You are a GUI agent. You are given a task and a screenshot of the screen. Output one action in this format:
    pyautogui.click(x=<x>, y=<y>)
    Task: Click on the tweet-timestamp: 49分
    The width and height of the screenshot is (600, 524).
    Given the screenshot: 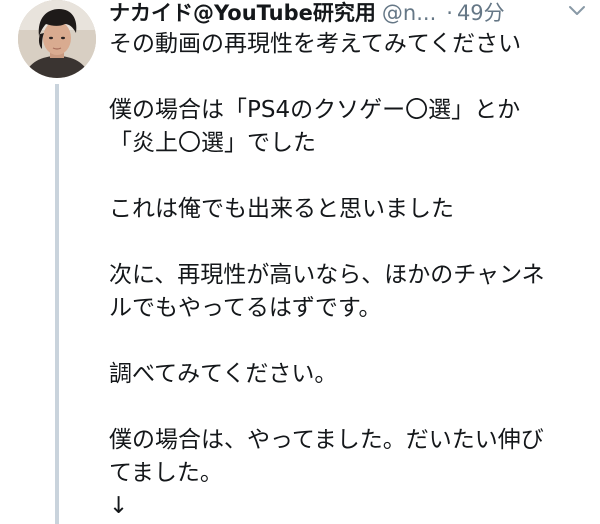 What is the action you would take?
    pyautogui.click(x=481, y=13)
    